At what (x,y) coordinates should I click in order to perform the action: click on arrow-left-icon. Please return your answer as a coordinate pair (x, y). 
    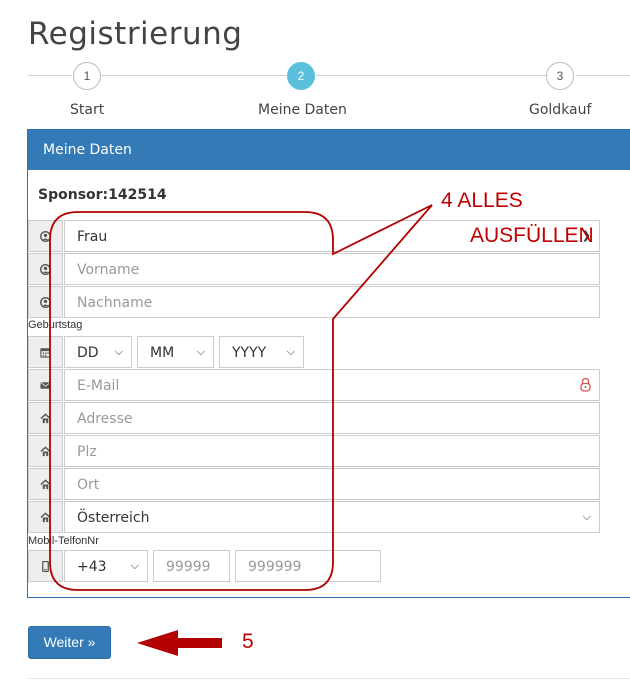
    Looking at the image, I should click on (179, 643).